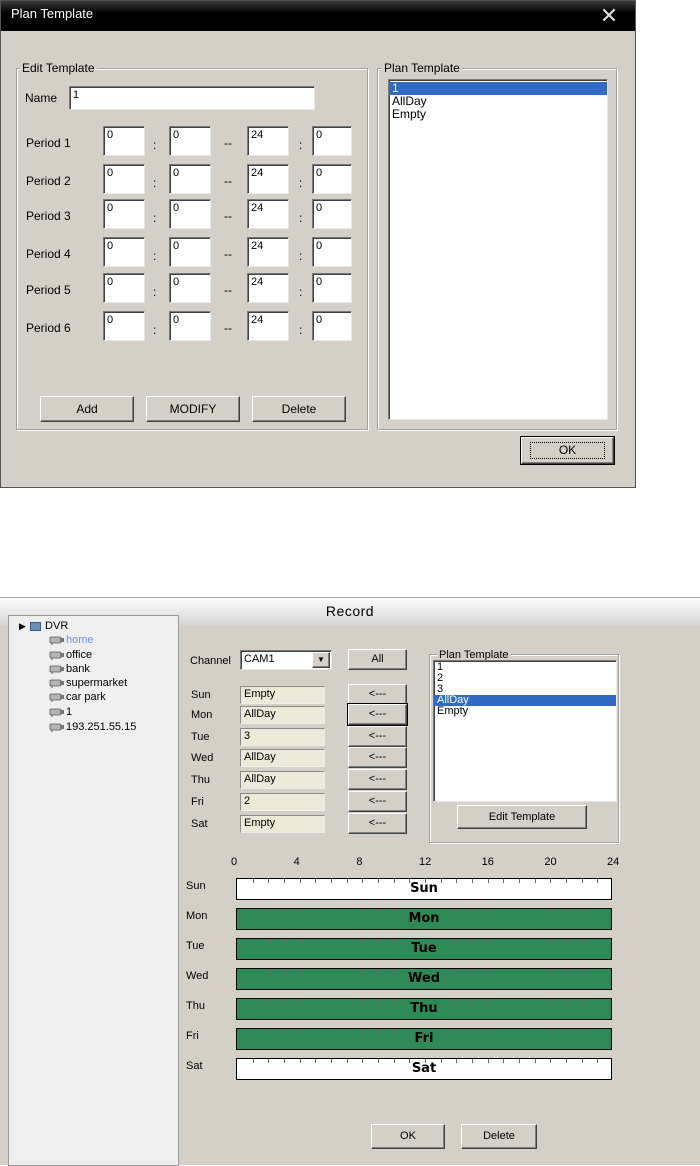 The width and height of the screenshot is (700, 1166). Describe the element at coordinates (286, 660) in the screenshot. I see `channel-select: CAM1 ▼` at that location.